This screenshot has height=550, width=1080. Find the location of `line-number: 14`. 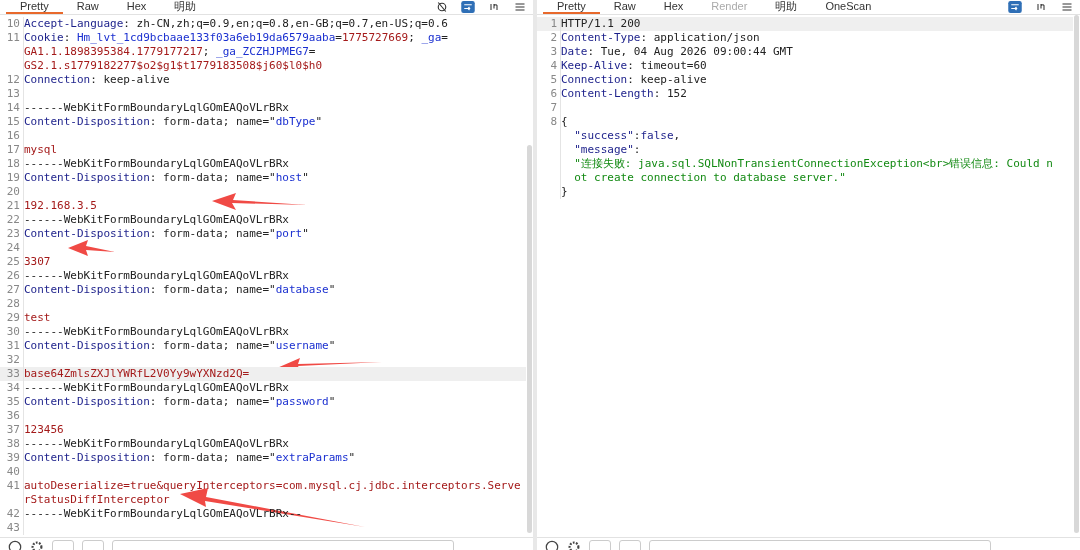

line-number: 14 is located at coordinates (12, 108).